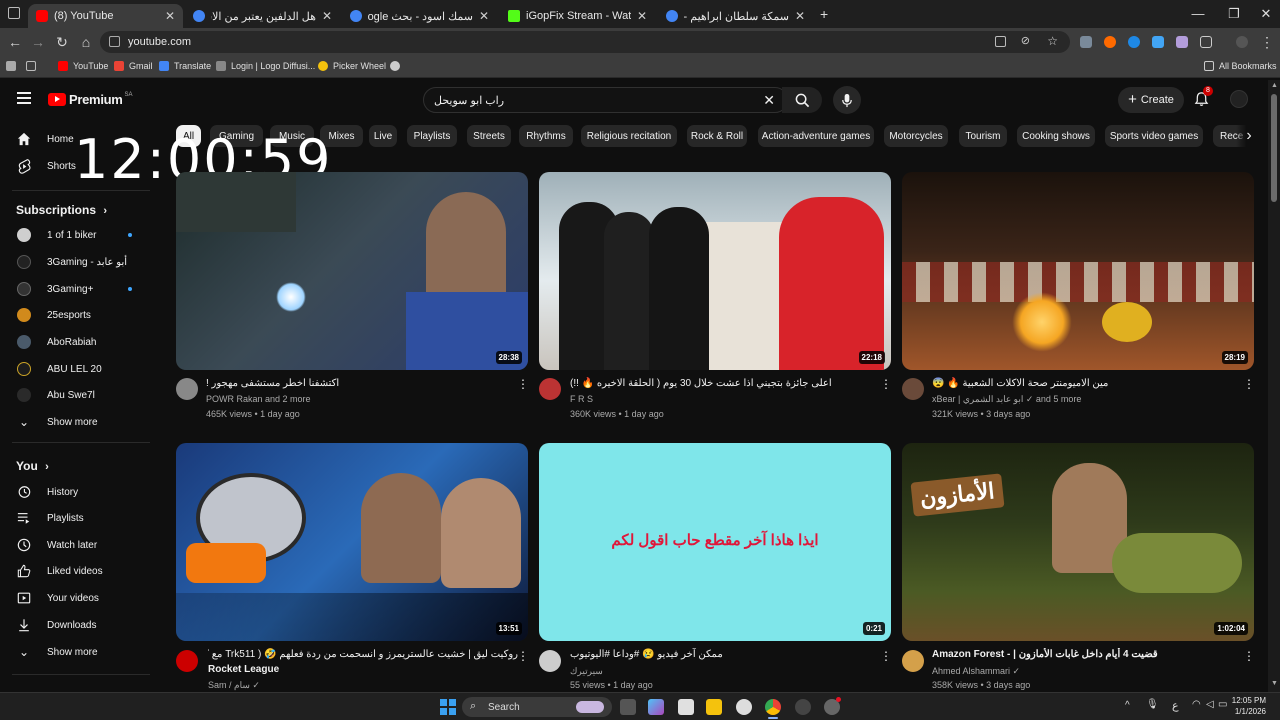  Describe the element at coordinates (75, 625) in the screenshot. I see `sidebar-item-downloads: Downloads` at that location.